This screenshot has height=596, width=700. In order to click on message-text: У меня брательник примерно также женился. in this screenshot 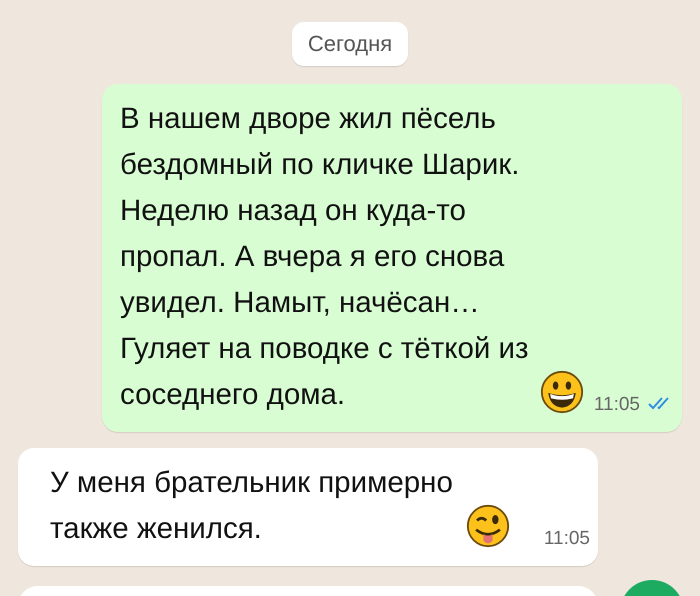, I will do `click(251, 505)`.